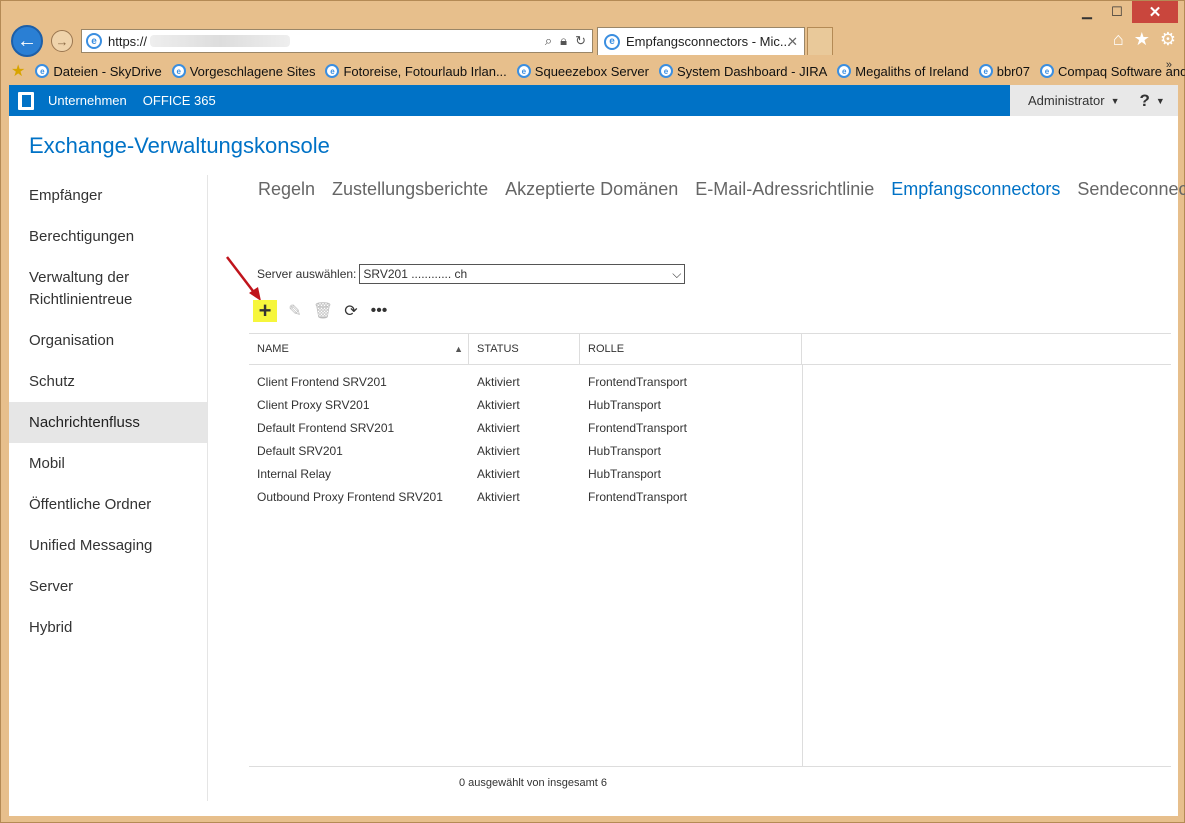  What do you see at coordinates (691, 349) in the screenshot?
I see `column-header-rolle: ROLLE` at bounding box center [691, 349].